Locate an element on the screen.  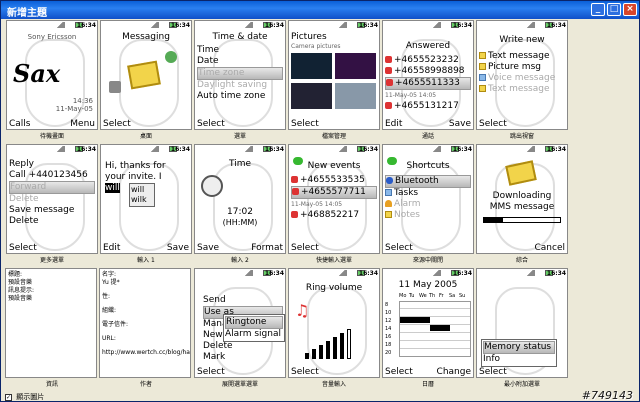
preview-combined: 16:34 Downloading MMS message Cancel 綜合 is located at coordinates (521, 206).